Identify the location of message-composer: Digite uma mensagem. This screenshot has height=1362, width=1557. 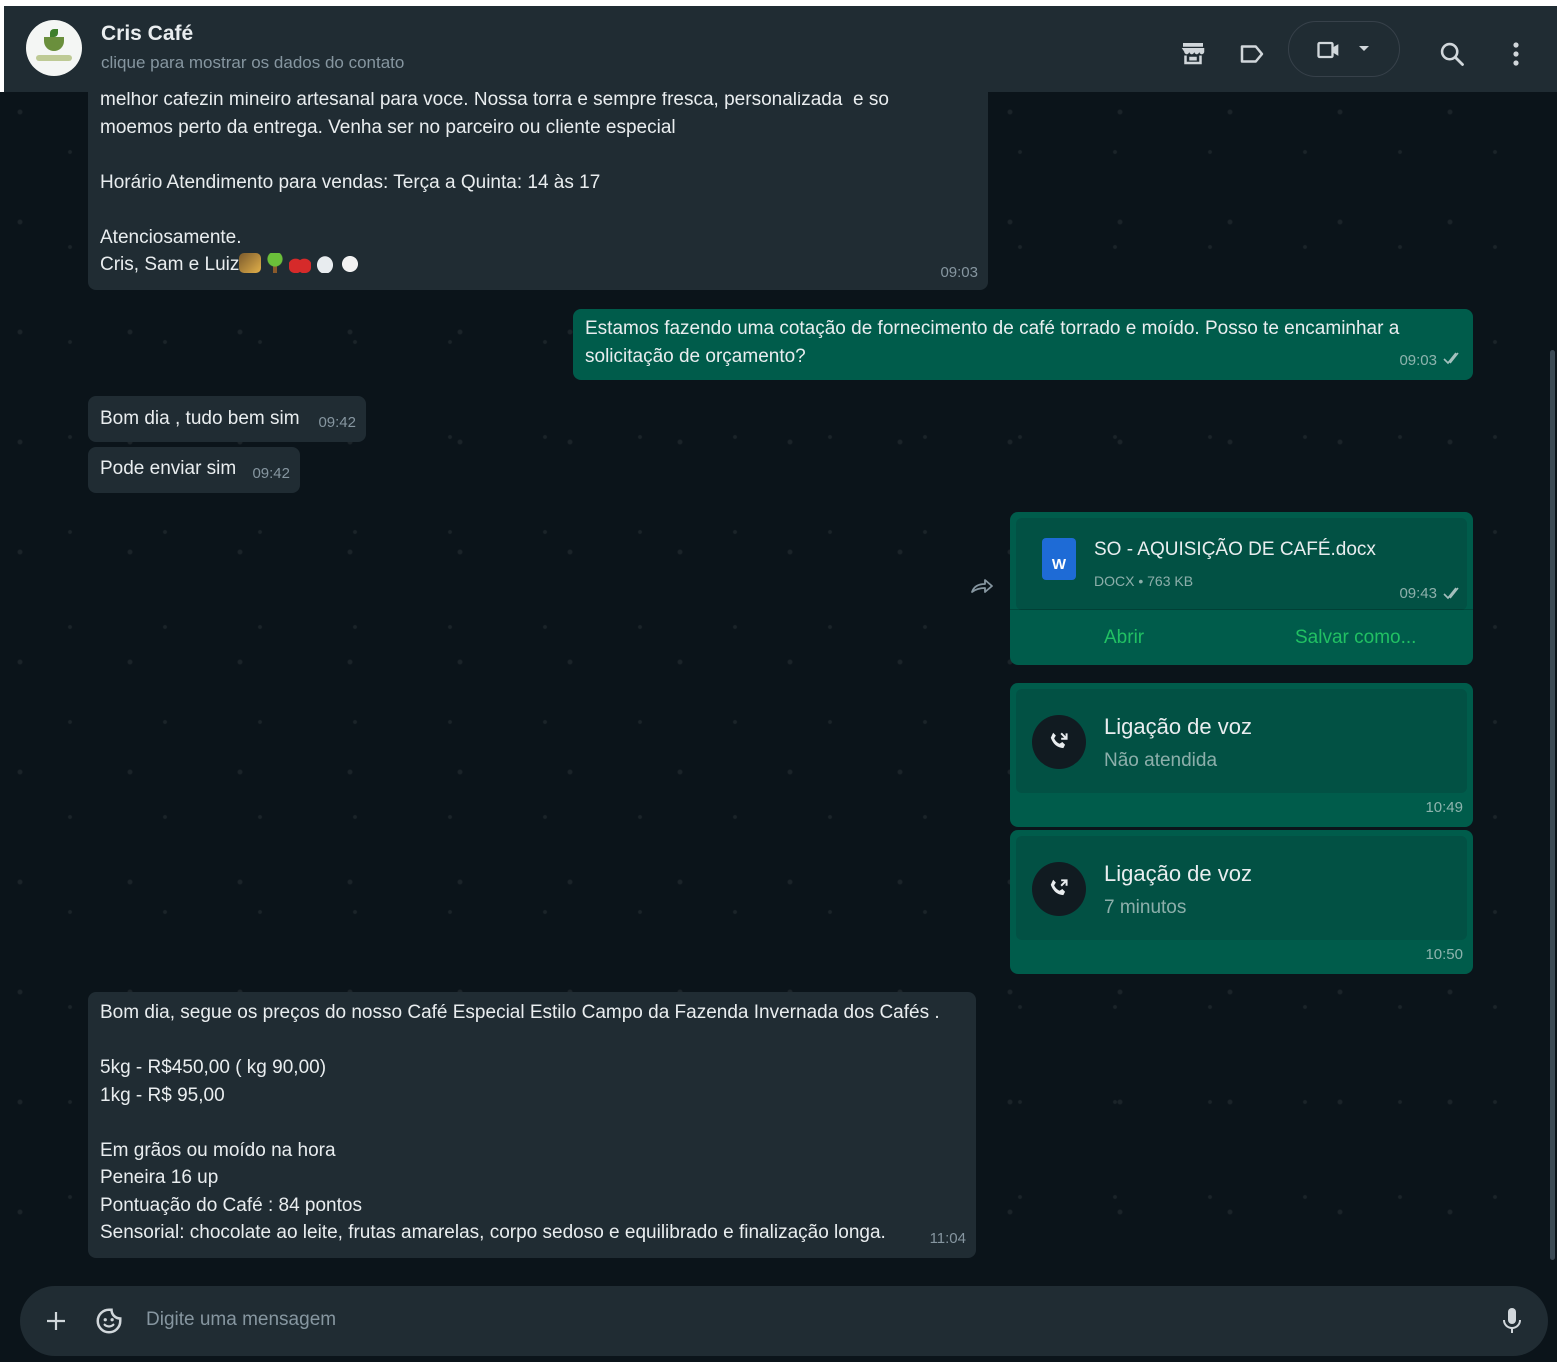
(784, 1321).